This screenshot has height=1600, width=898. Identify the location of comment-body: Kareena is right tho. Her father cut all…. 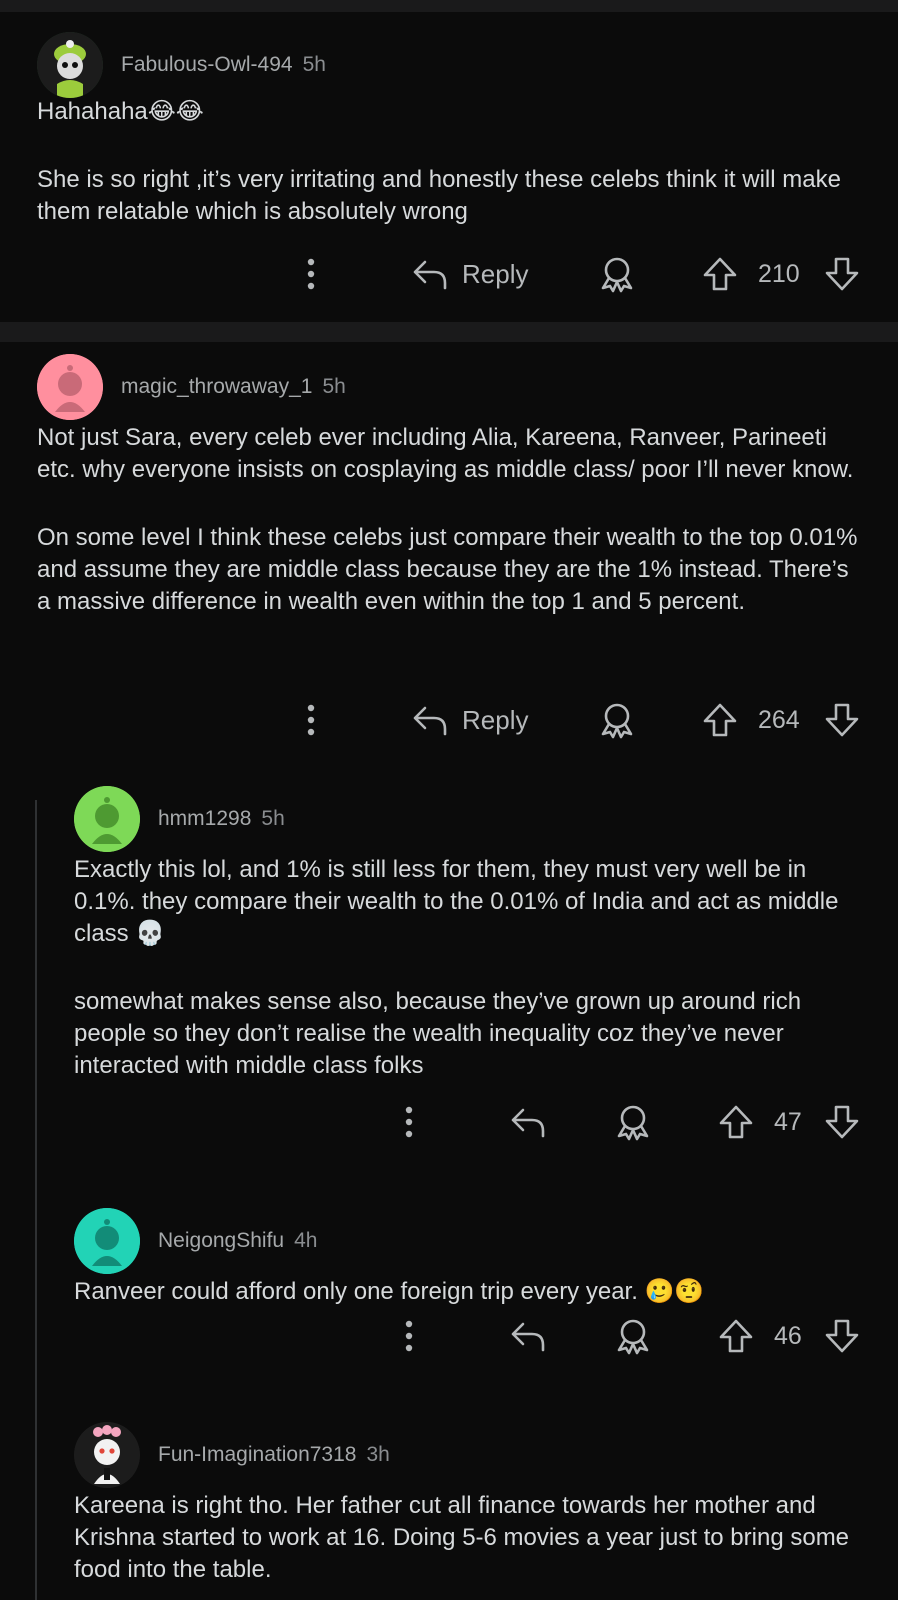
(474, 1538).